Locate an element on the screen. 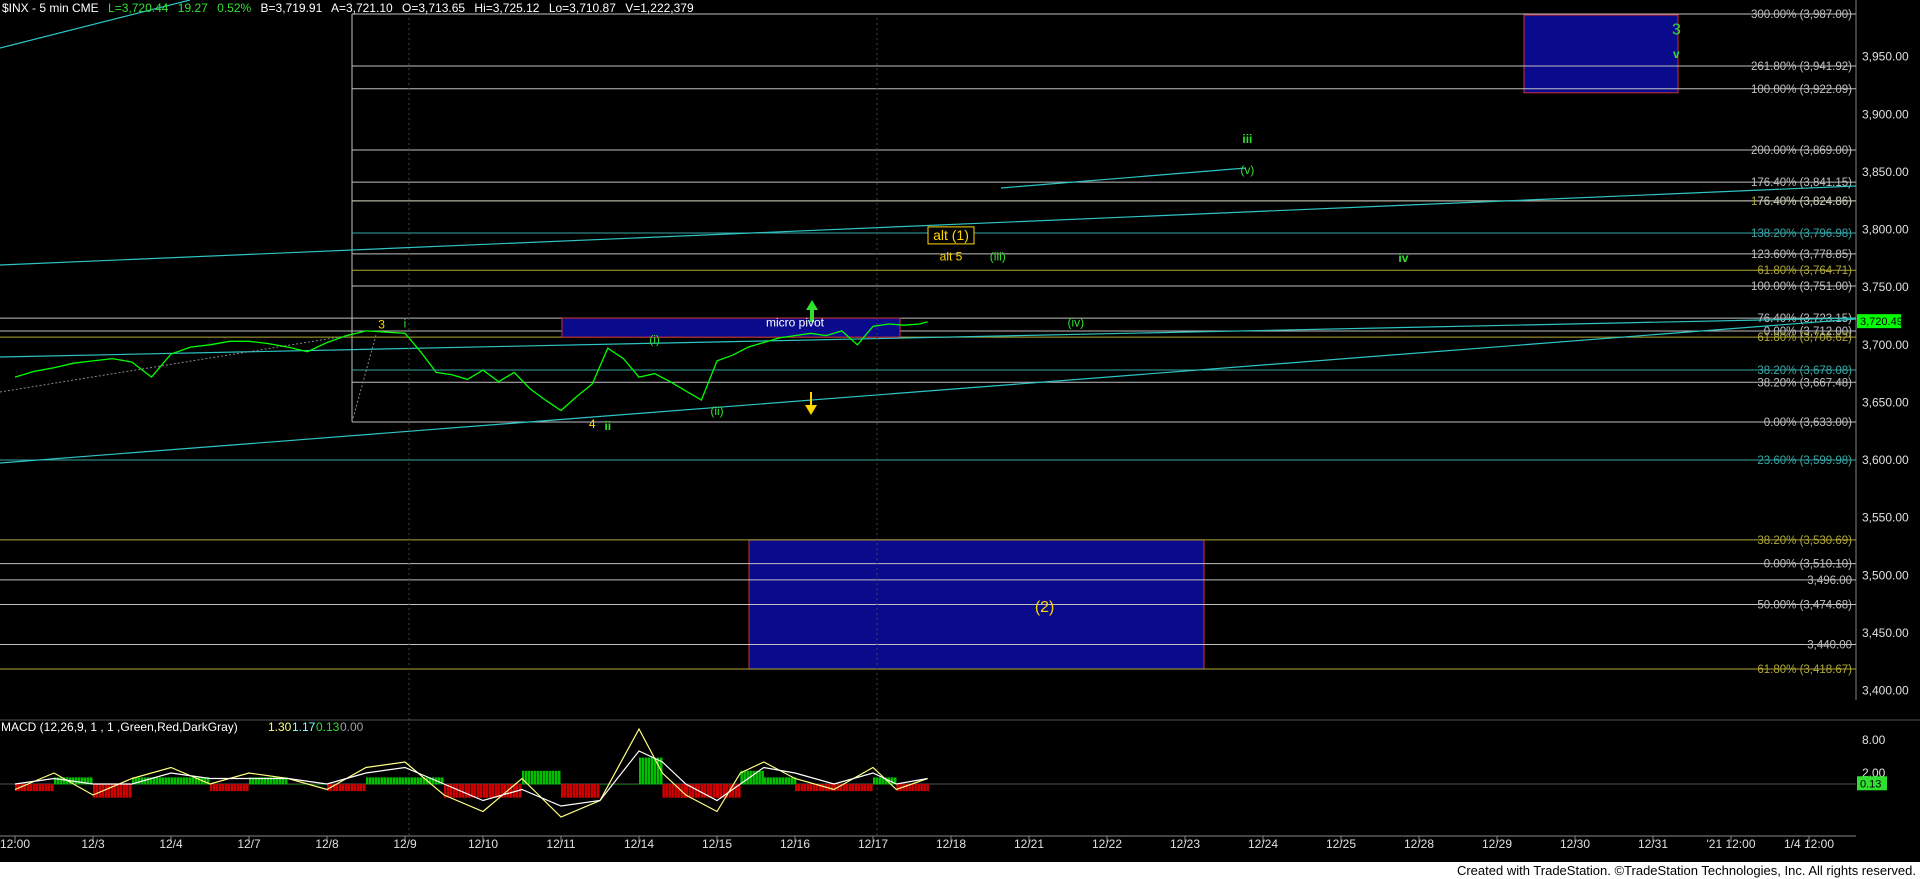  y-tick-label: 3,600.00 is located at coordinates (1885, 460).